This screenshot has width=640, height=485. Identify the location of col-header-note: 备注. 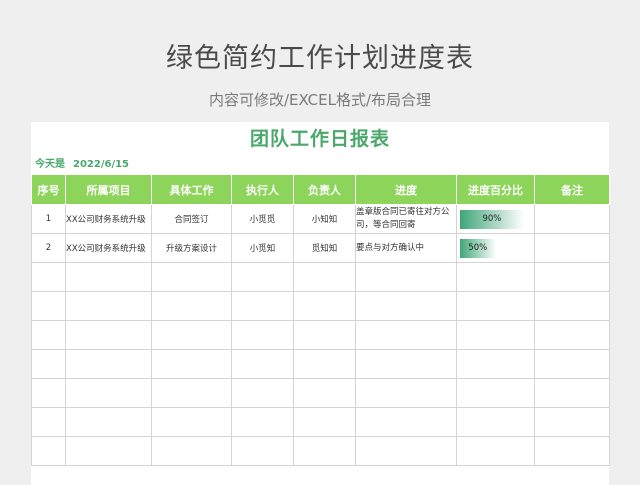
(572, 189).